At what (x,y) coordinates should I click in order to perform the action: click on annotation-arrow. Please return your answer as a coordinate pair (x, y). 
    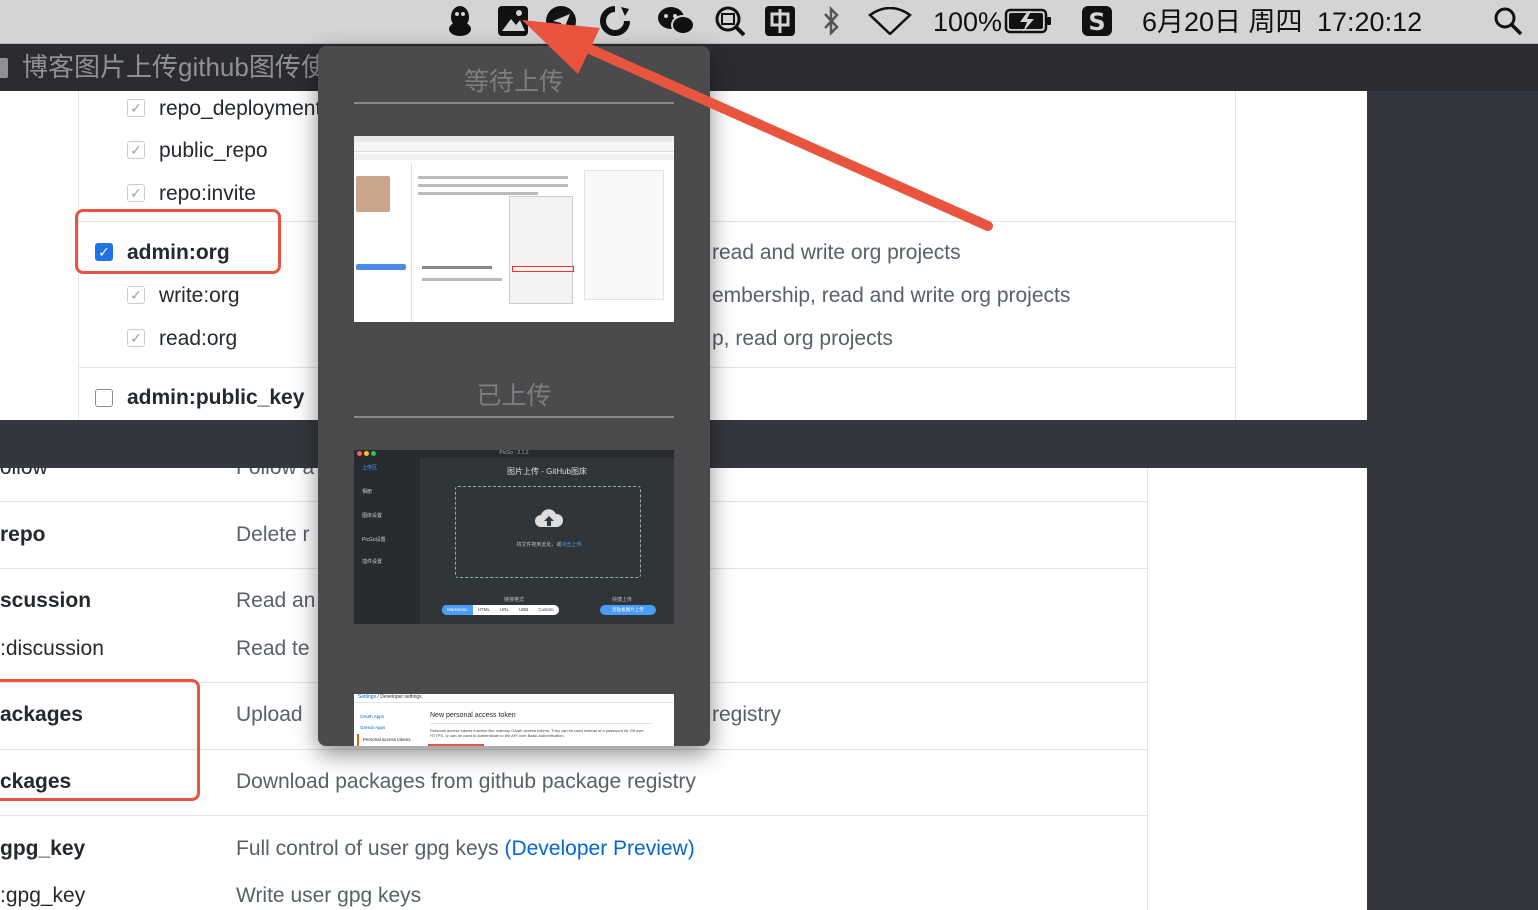
    Looking at the image, I should click on (757, 125).